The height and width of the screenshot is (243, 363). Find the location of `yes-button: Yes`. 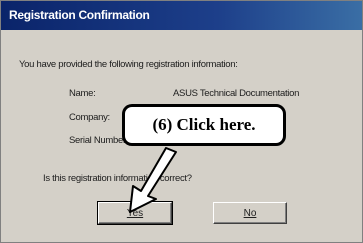

yes-button: Yes is located at coordinates (135, 213).